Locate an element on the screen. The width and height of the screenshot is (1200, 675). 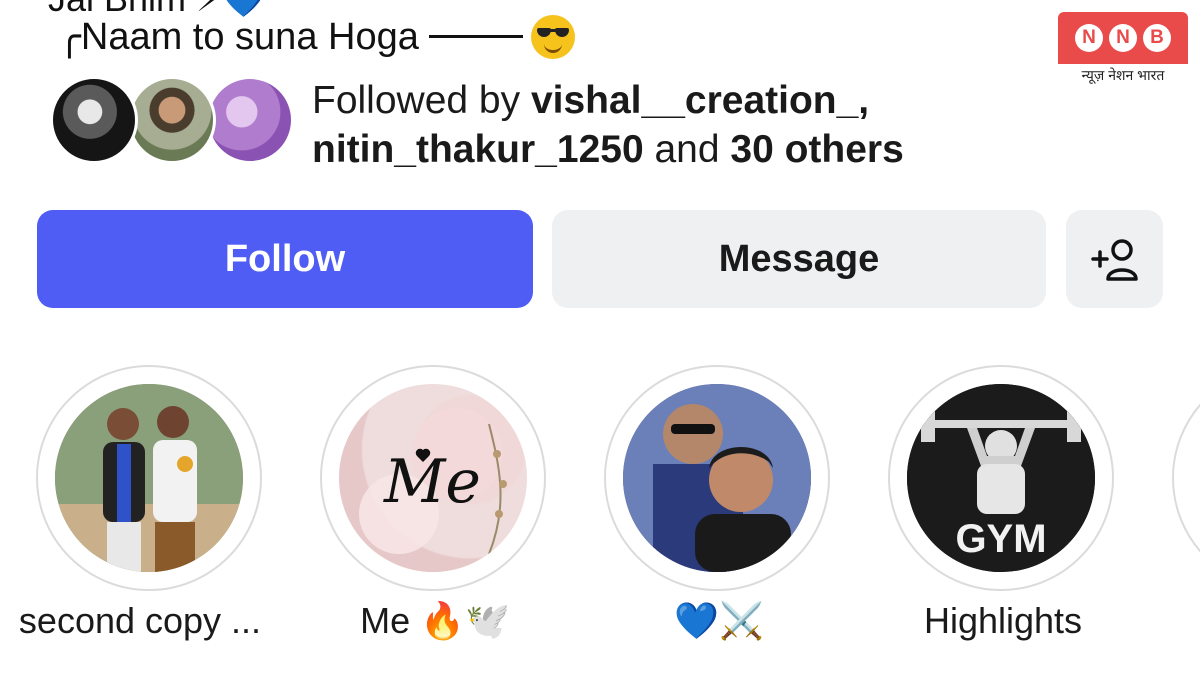
gym-cover-image: GYM is located at coordinates (1001, 478).